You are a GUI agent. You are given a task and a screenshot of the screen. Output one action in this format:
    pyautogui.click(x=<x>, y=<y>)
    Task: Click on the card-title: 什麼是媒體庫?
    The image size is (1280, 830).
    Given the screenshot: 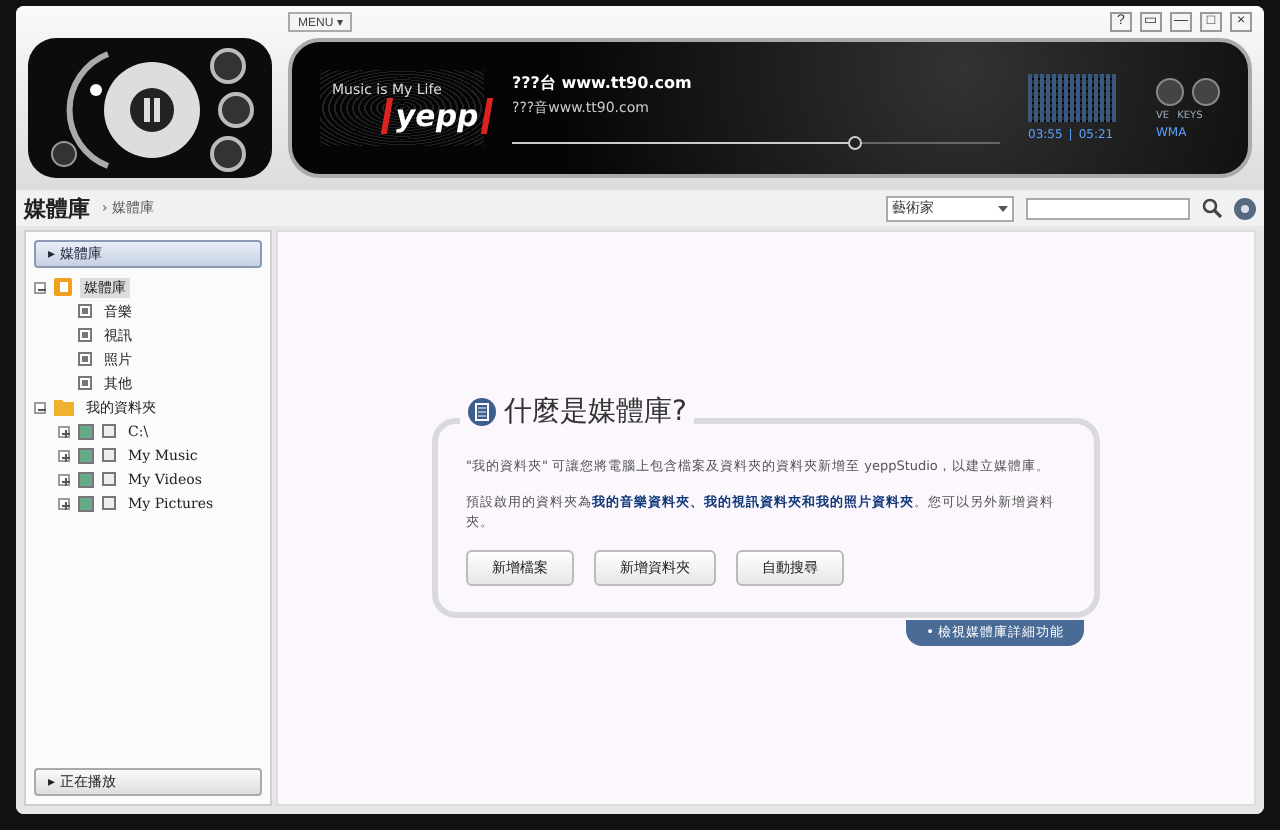 What is the action you would take?
    pyautogui.click(x=595, y=412)
    